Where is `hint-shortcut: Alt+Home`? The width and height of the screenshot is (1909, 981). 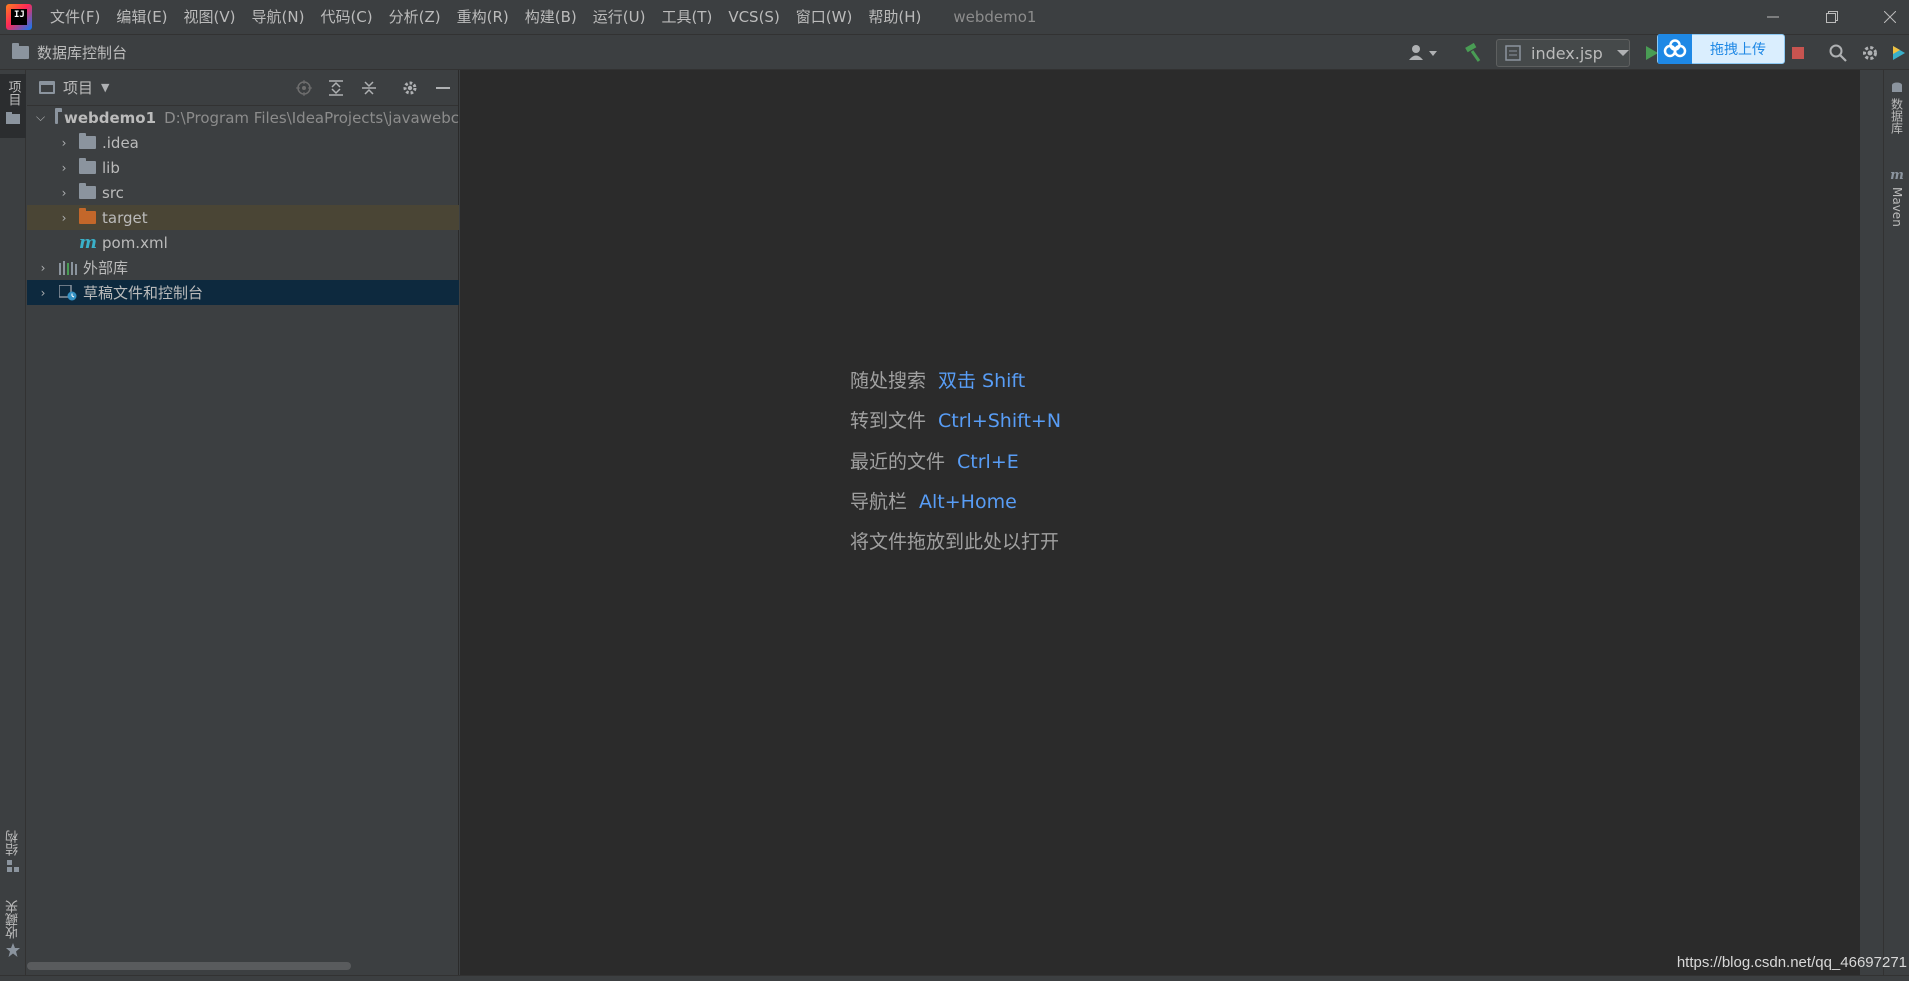
hint-shortcut: Alt+Home is located at coordinates (968, 502).